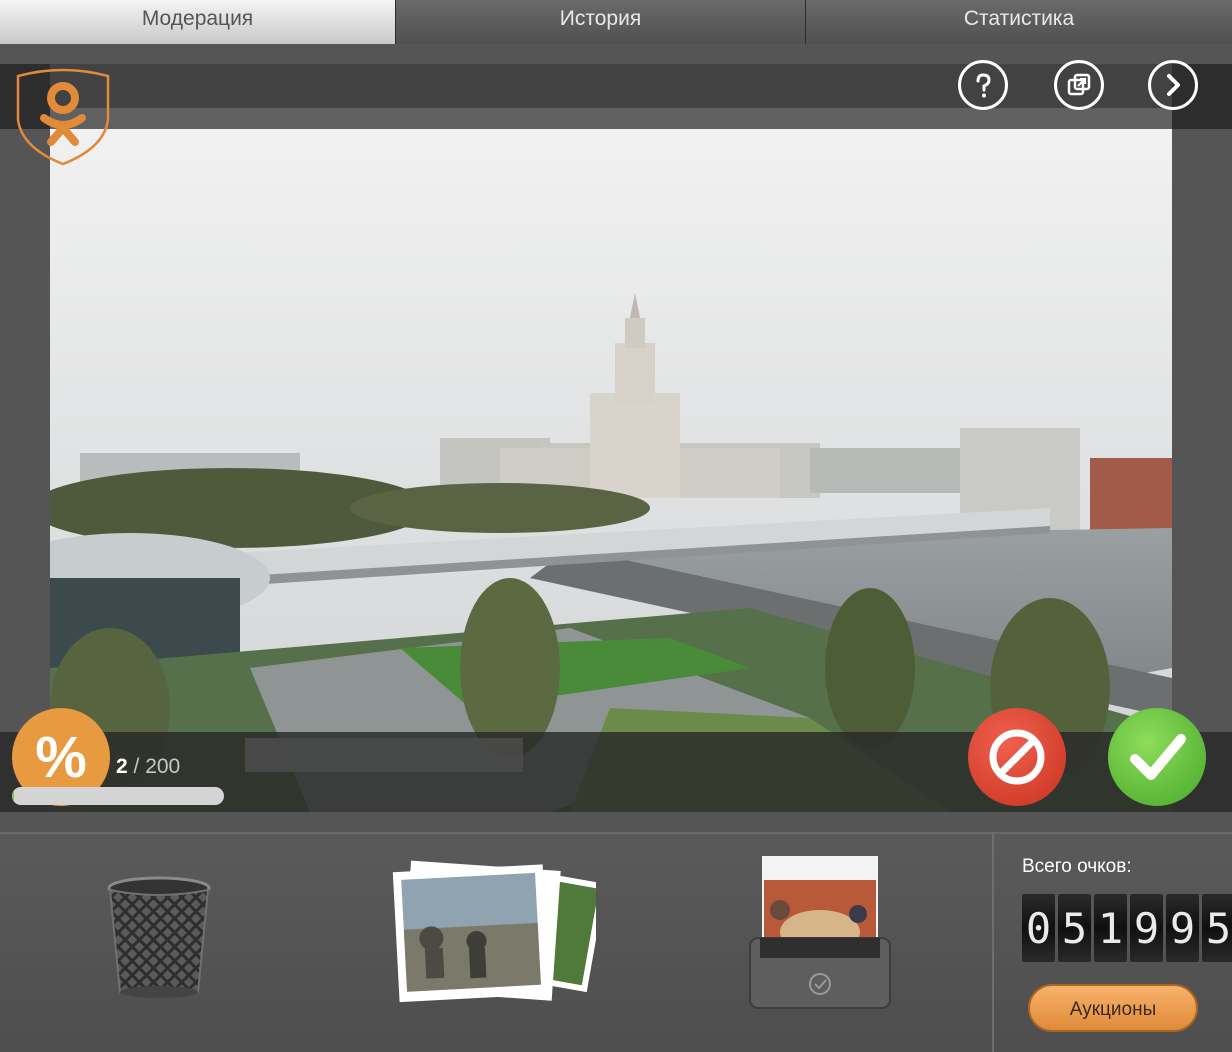  What do you see at coordinates (496, 933) in the screenshot?
I see `photo-stack-icon` at bounding box center [496, 933].